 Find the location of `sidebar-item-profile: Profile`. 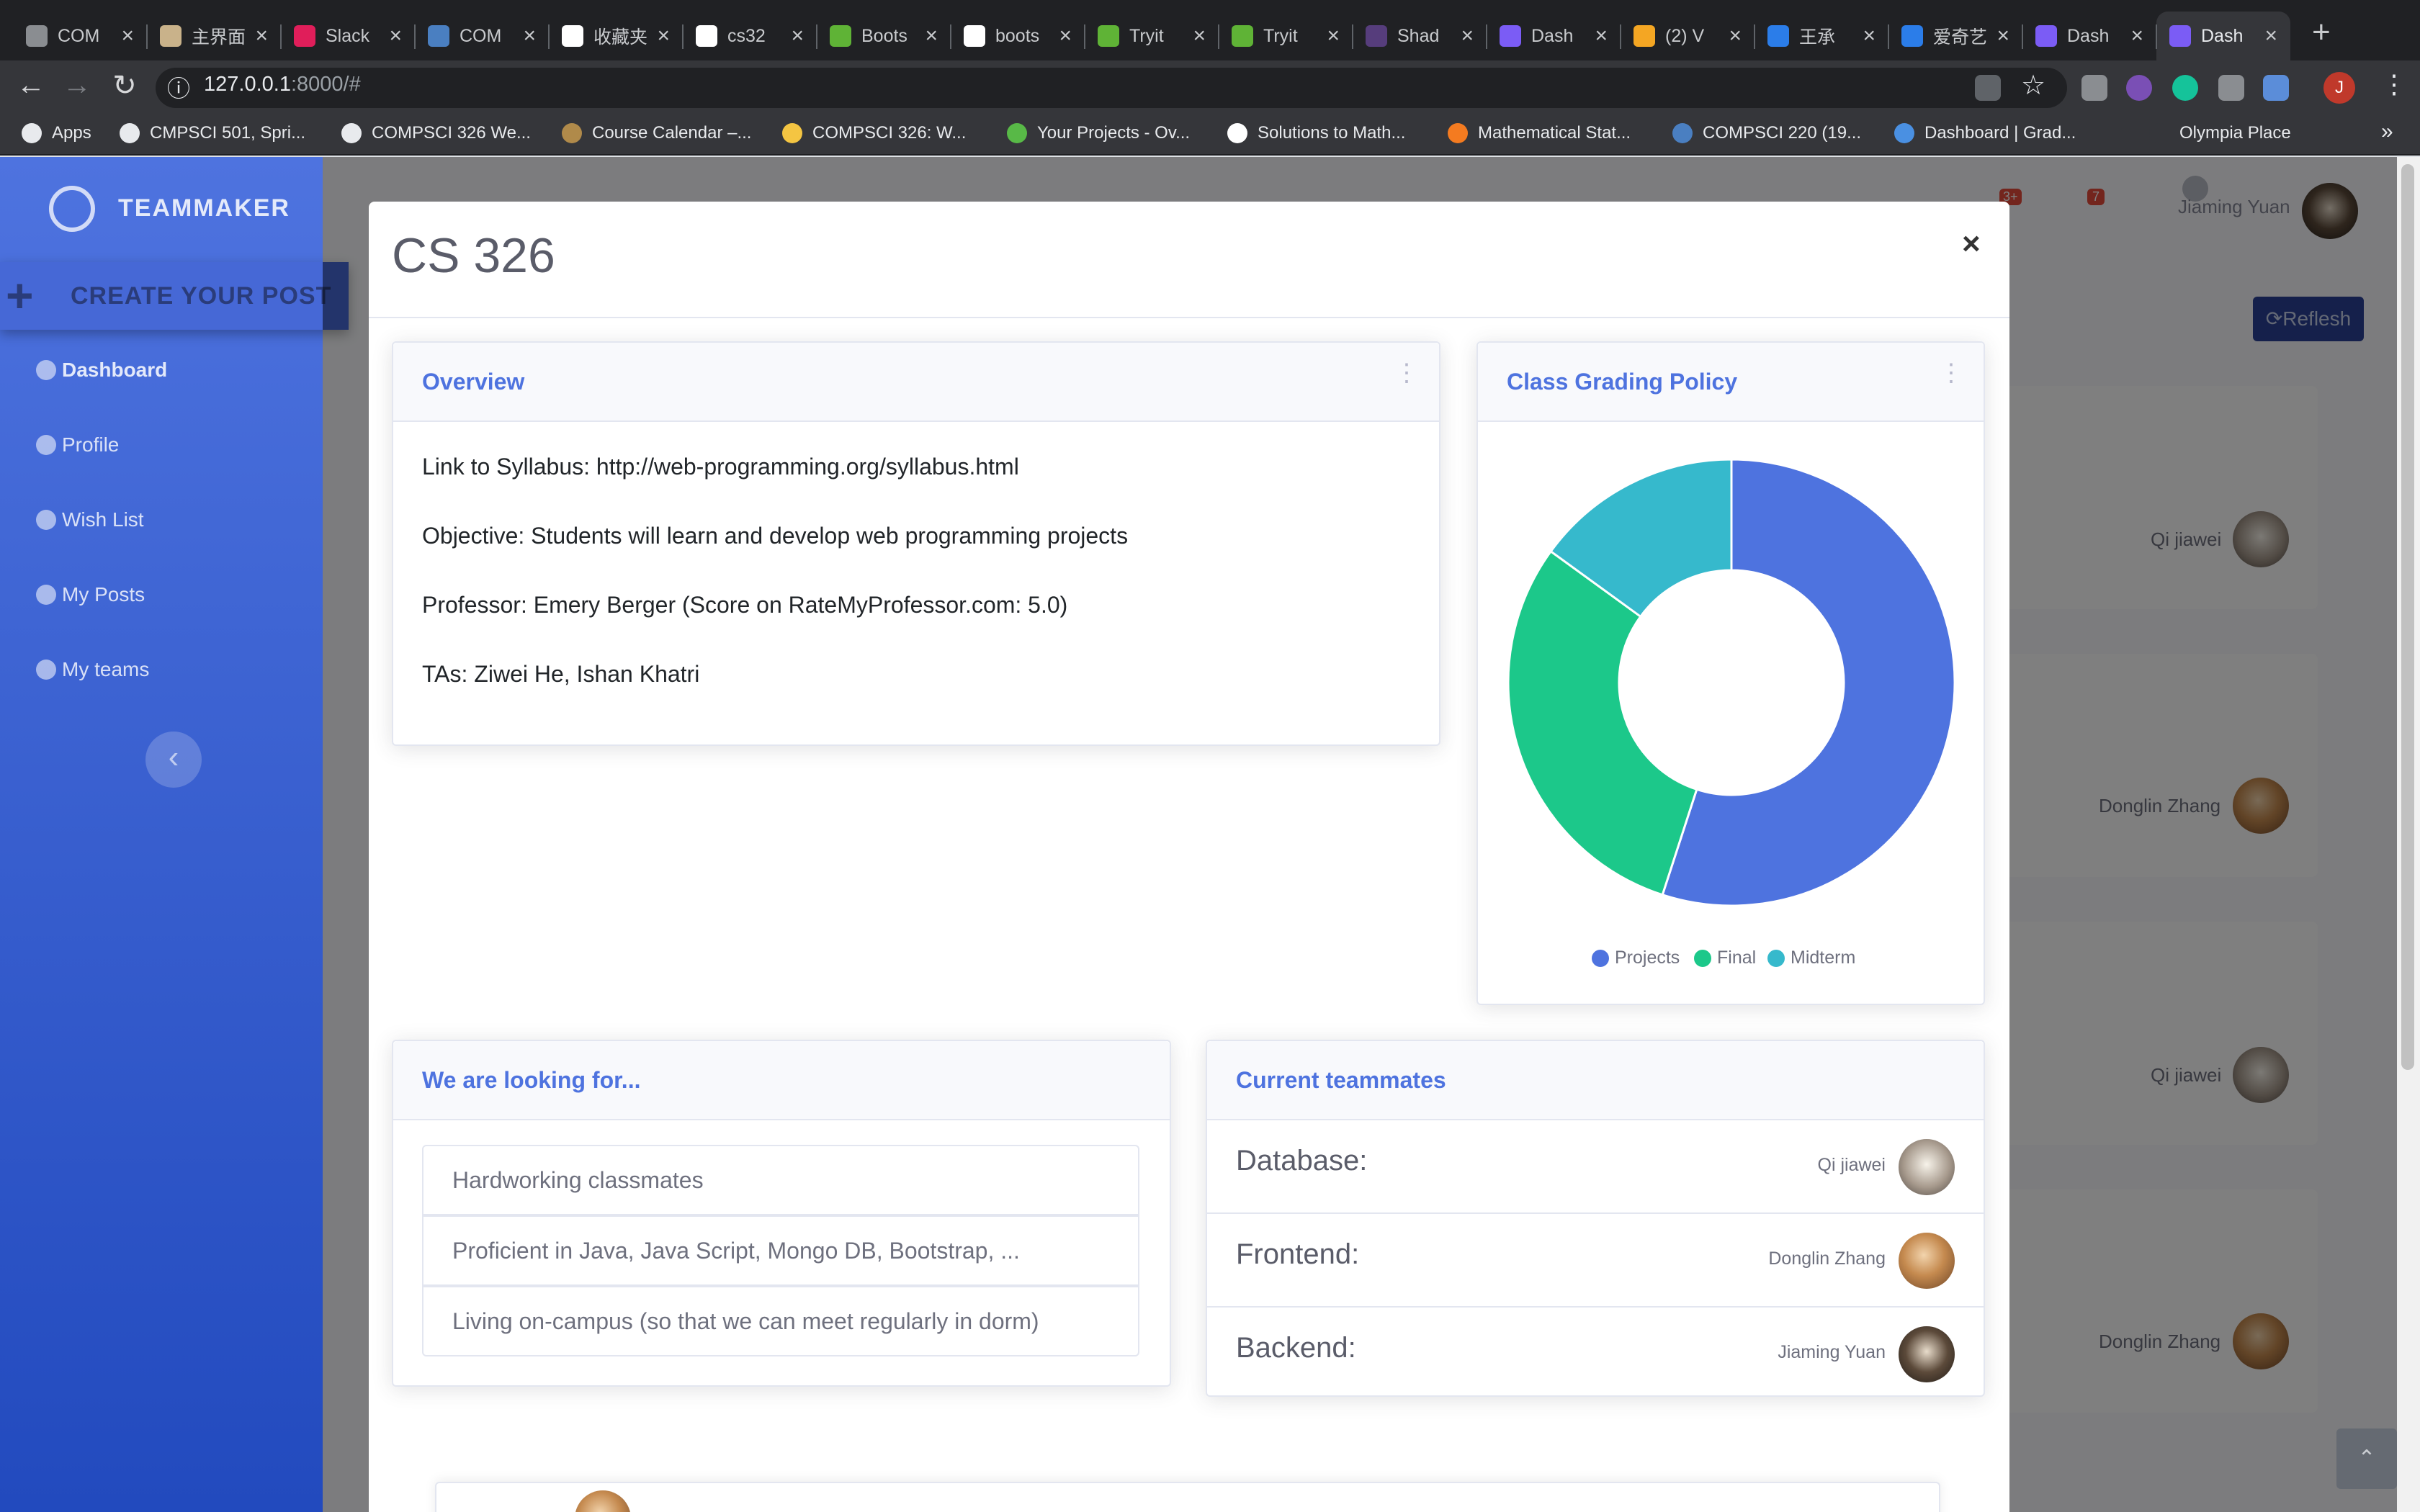

sidebar-item-profile: Profile is located at coordinates (77, 444).